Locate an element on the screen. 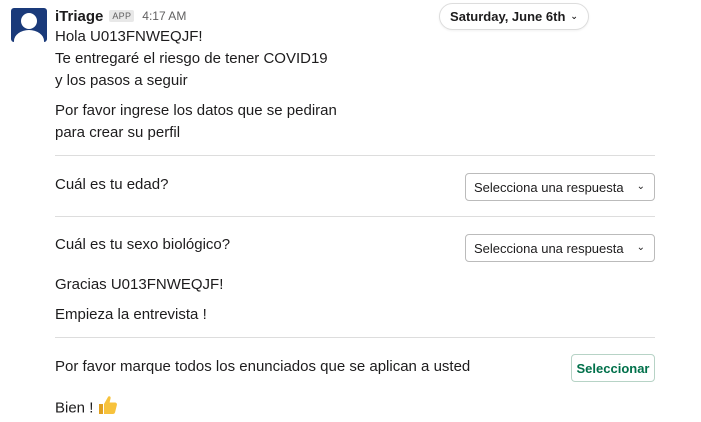 Image resolution: width=701 pixels, height=422 pixels. age-select-value: Selecciona una respuesta is located at coordinates (549, 187).